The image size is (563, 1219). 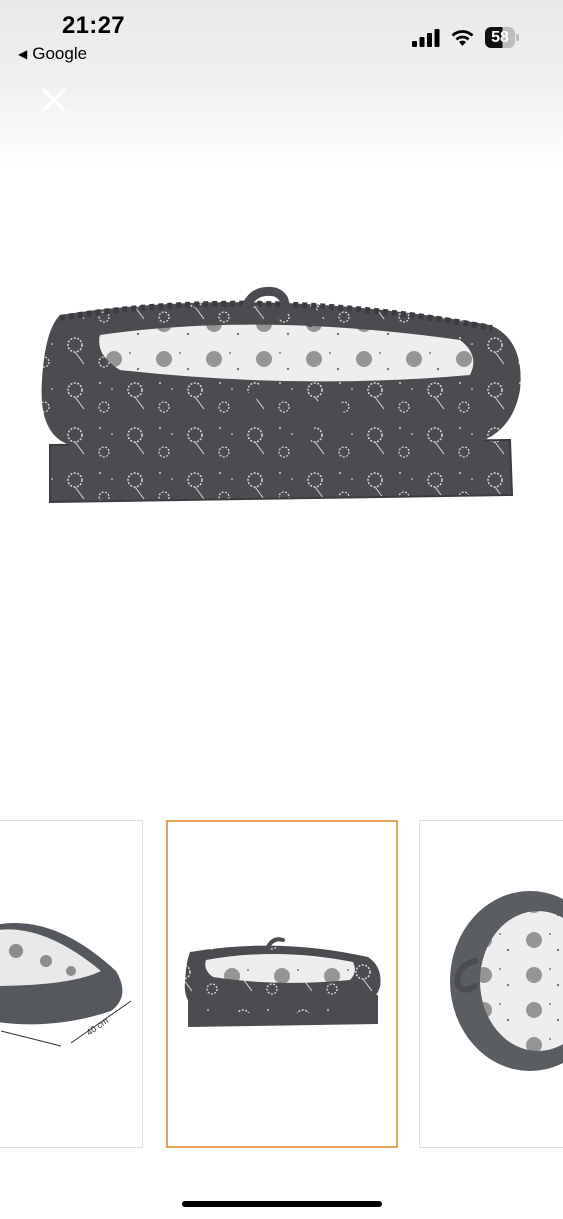 I want to click on battery-icon: 58, so click(x=502, y=37).